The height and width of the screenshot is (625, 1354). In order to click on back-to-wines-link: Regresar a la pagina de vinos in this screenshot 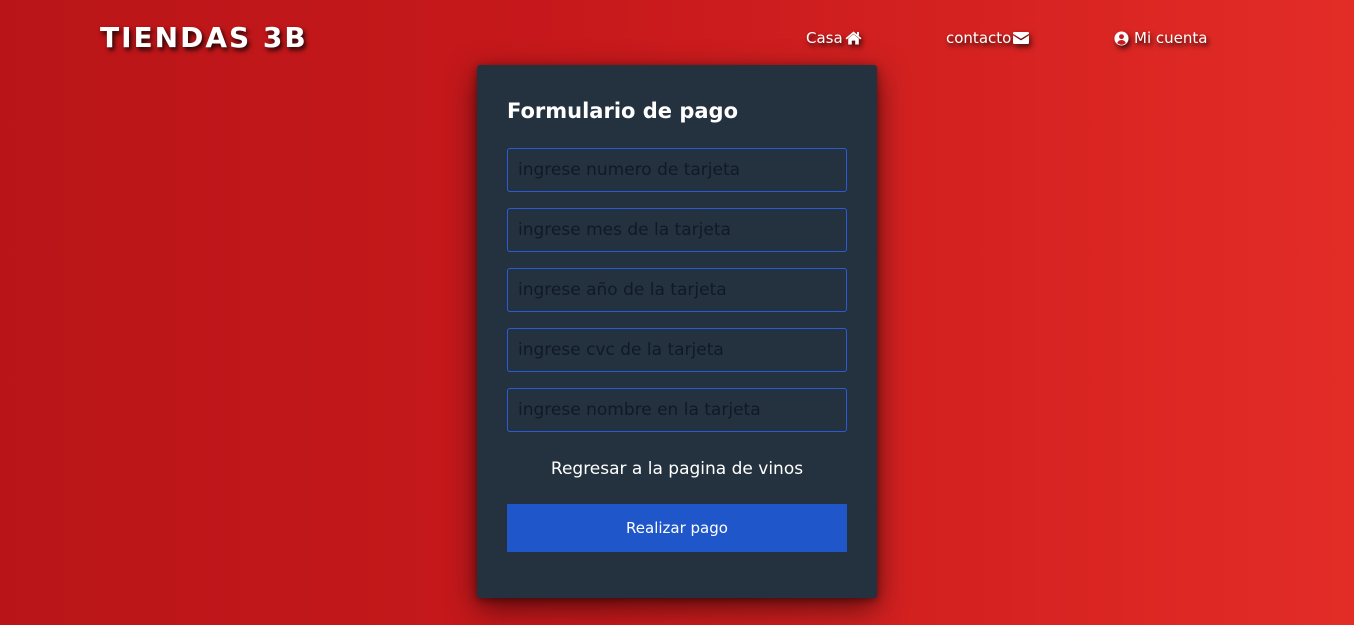, I will do `click(677, 469)`.